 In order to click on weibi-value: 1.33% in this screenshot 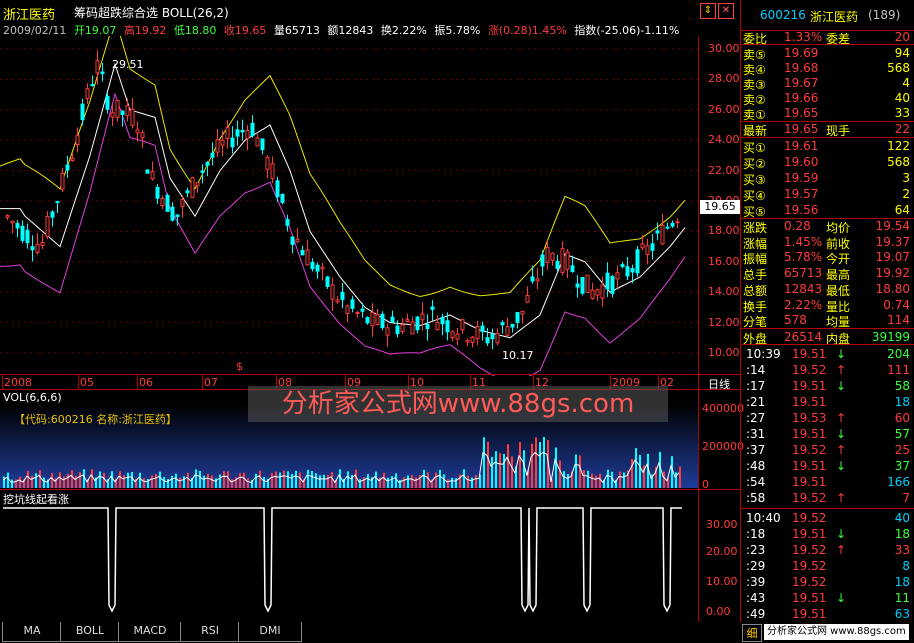, I will do `click(803, 37)`.